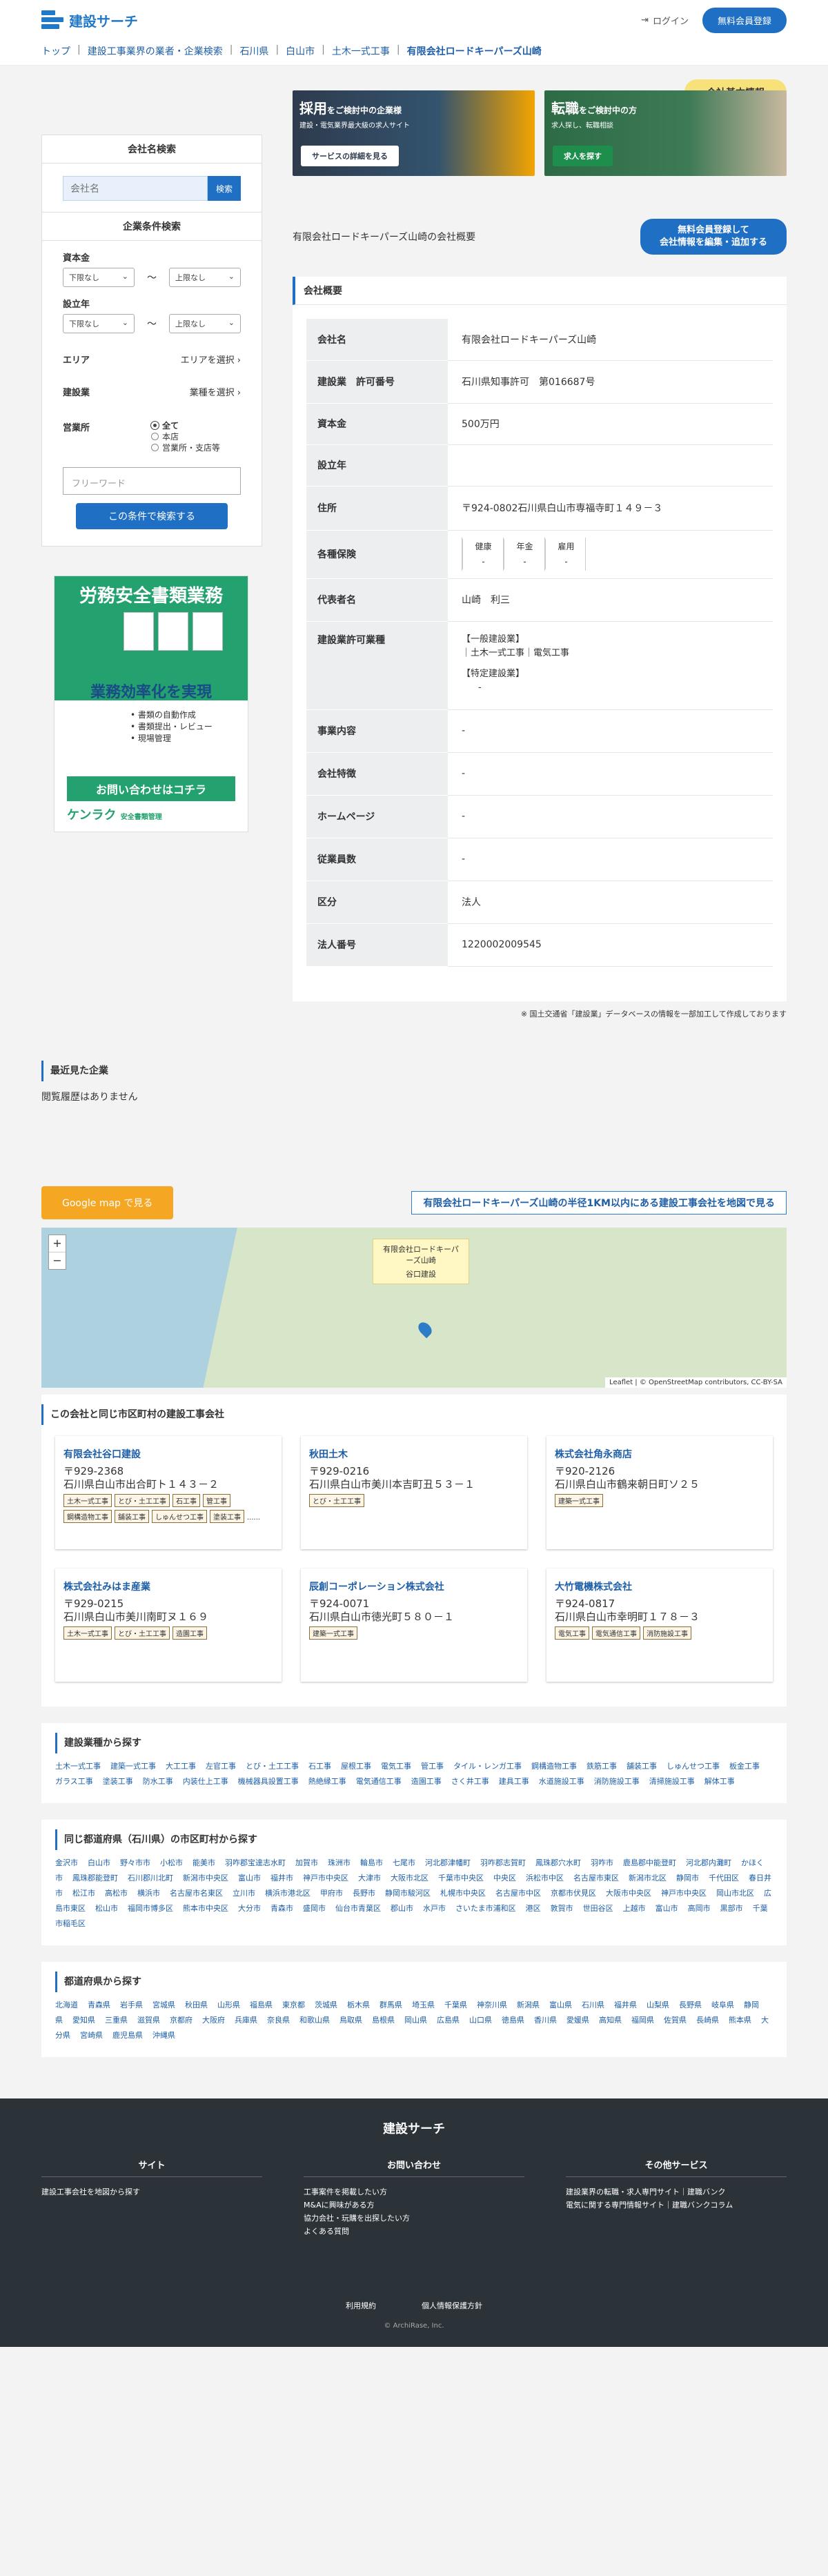 The image size is (828, 2576). Describe the element at coordinates (350, 2020) in the screenshot. I see `nav-link: 鳥取県` at that location.